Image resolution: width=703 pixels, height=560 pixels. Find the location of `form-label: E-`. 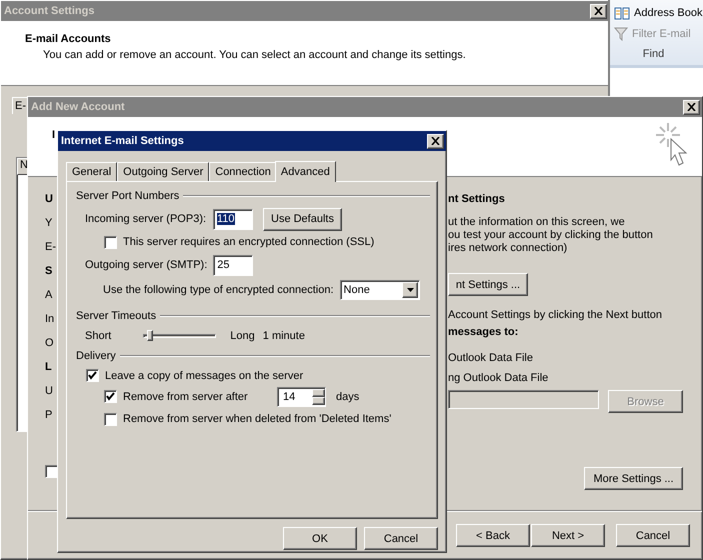

form-label: E- is located at coordinates (50, 247).